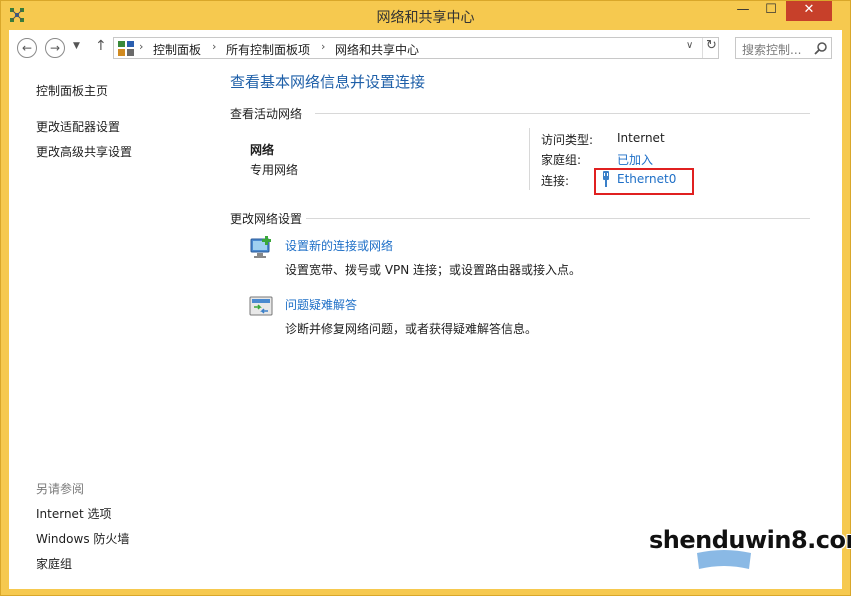  I want to click on access-type-label: 访问类型:, so click(567, 140).